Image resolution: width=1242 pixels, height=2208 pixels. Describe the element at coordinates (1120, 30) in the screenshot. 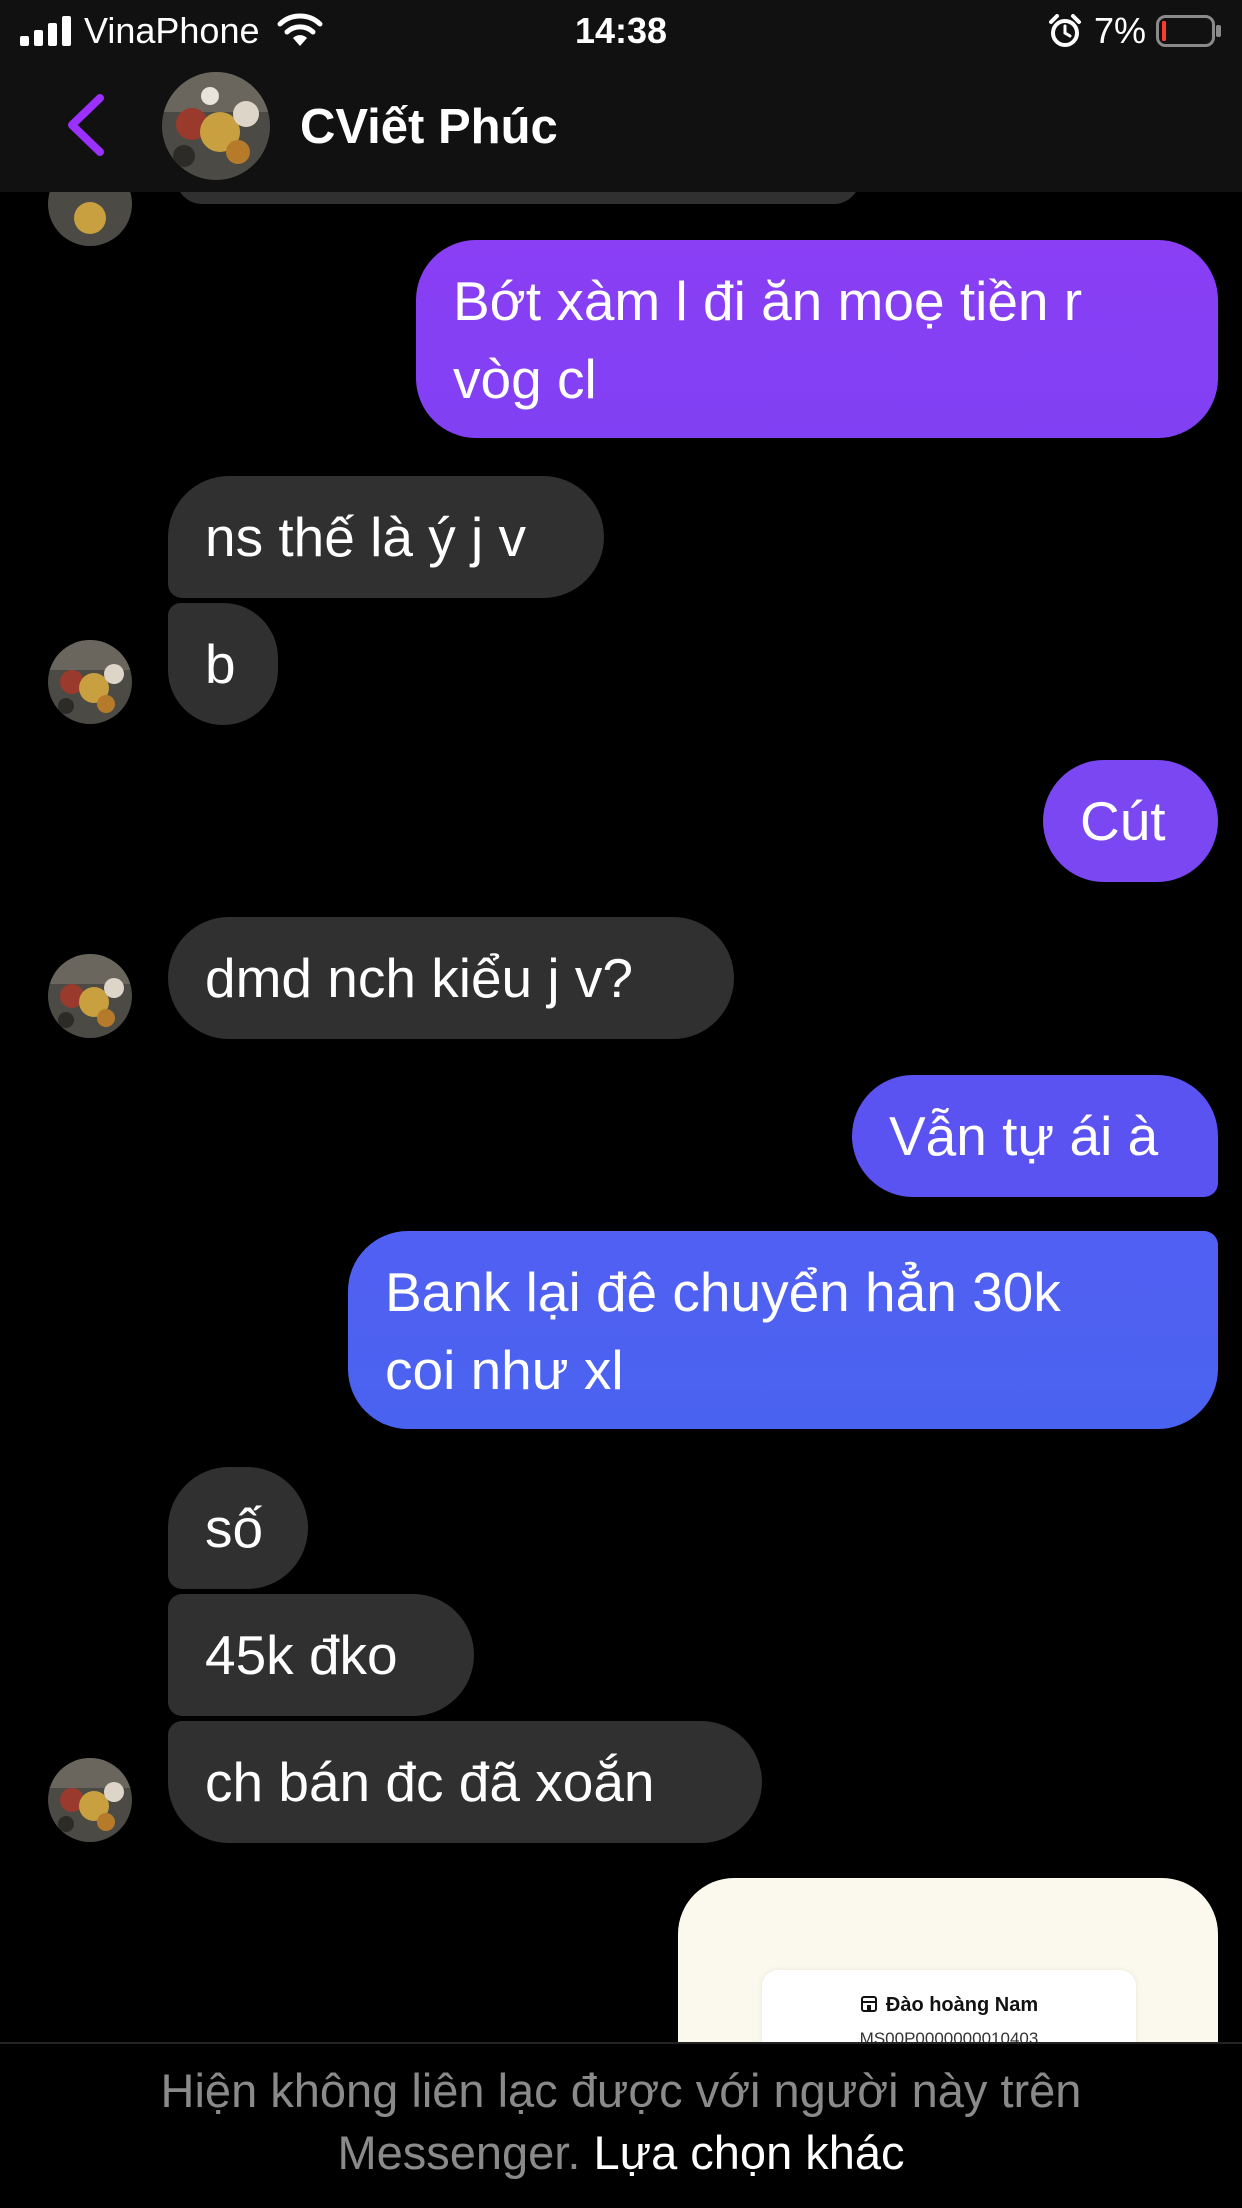

I see `battery-percent: 7%` at that location.